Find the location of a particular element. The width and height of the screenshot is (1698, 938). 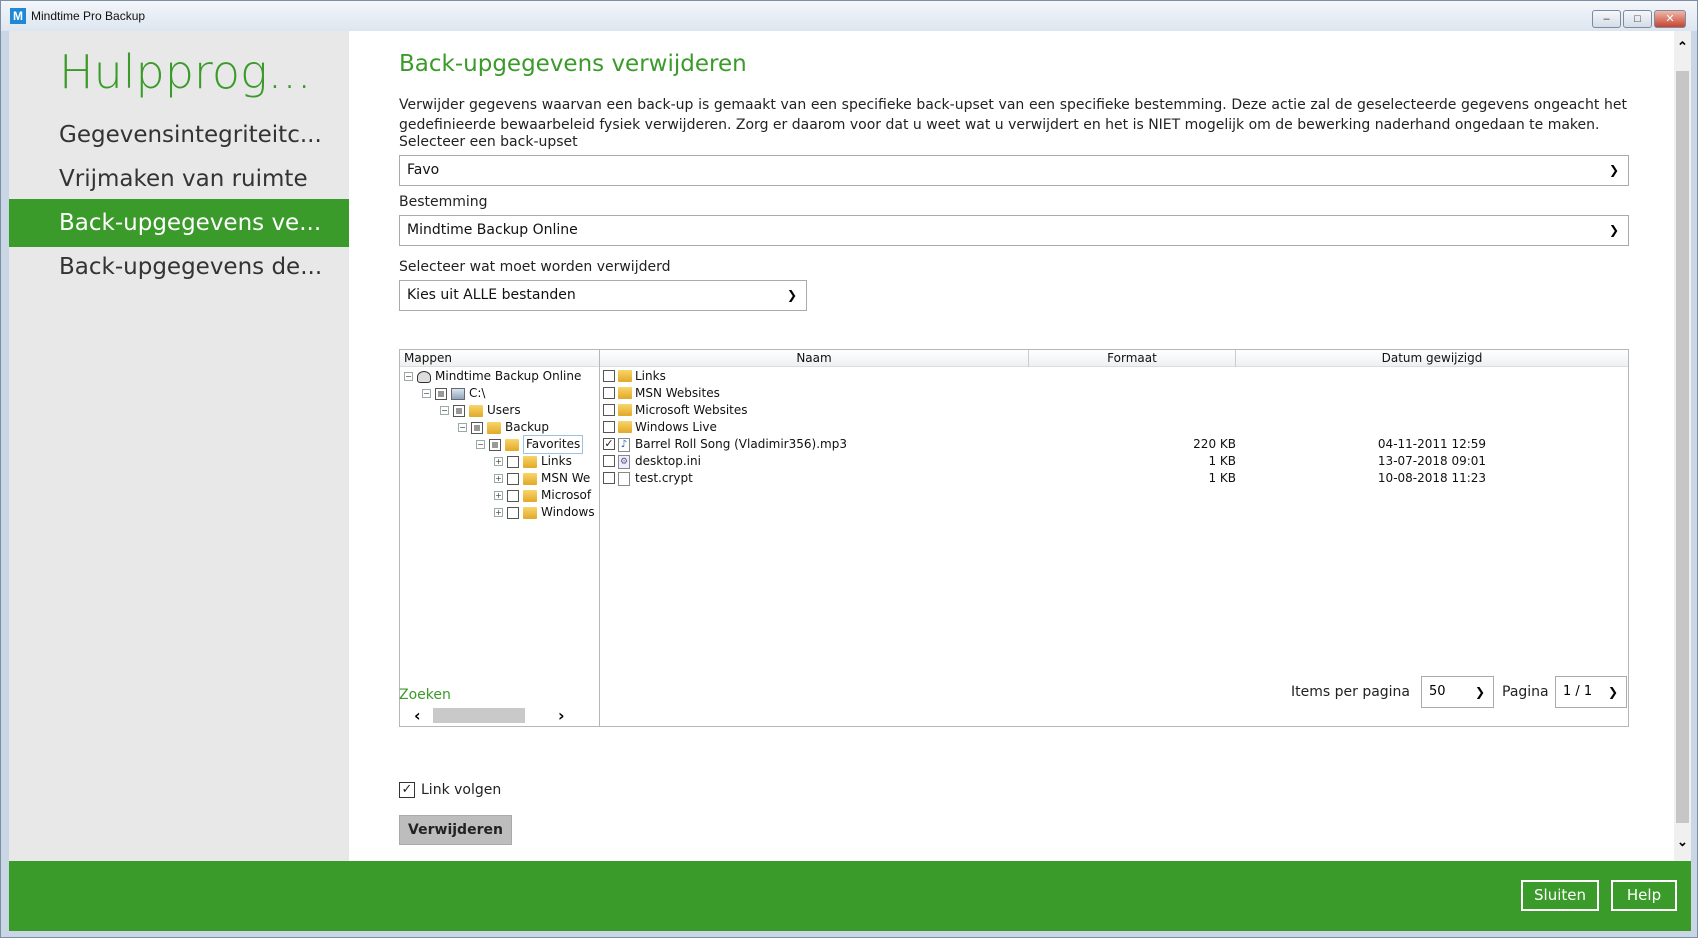

vertical-scrollbar: ⌃ ⌄ is located at coordinates (1682, 446).